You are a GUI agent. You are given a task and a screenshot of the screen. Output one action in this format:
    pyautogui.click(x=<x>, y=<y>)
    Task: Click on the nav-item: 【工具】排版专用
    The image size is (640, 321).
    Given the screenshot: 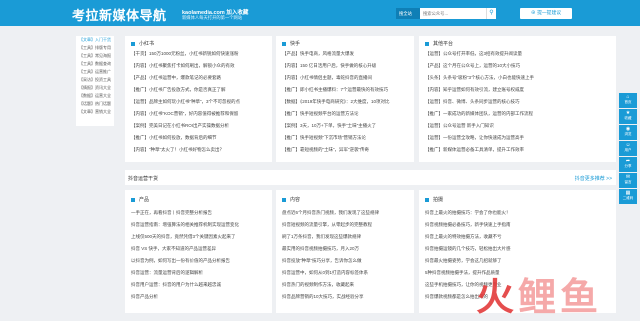 What is the action you would take?
    pyautogui.click(x=95, y=48)
    